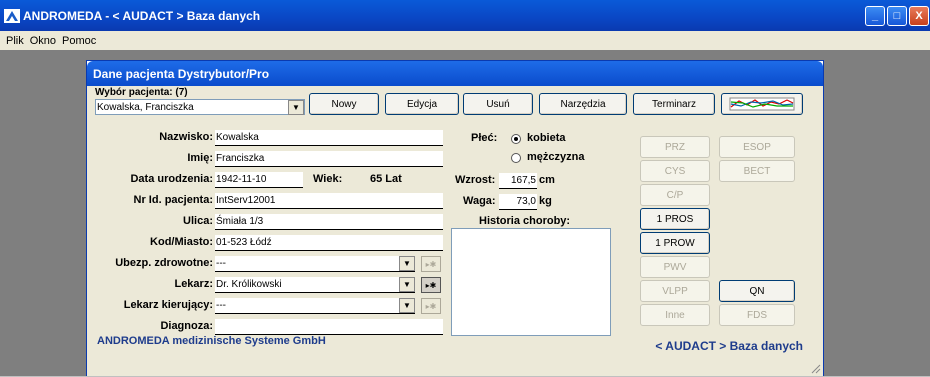 Image resolution: width=930 pixels, height=377 pixels. I want to click on dialog-title: Dane pacjenta Dystrybutor/Pro, so click(455, 73).